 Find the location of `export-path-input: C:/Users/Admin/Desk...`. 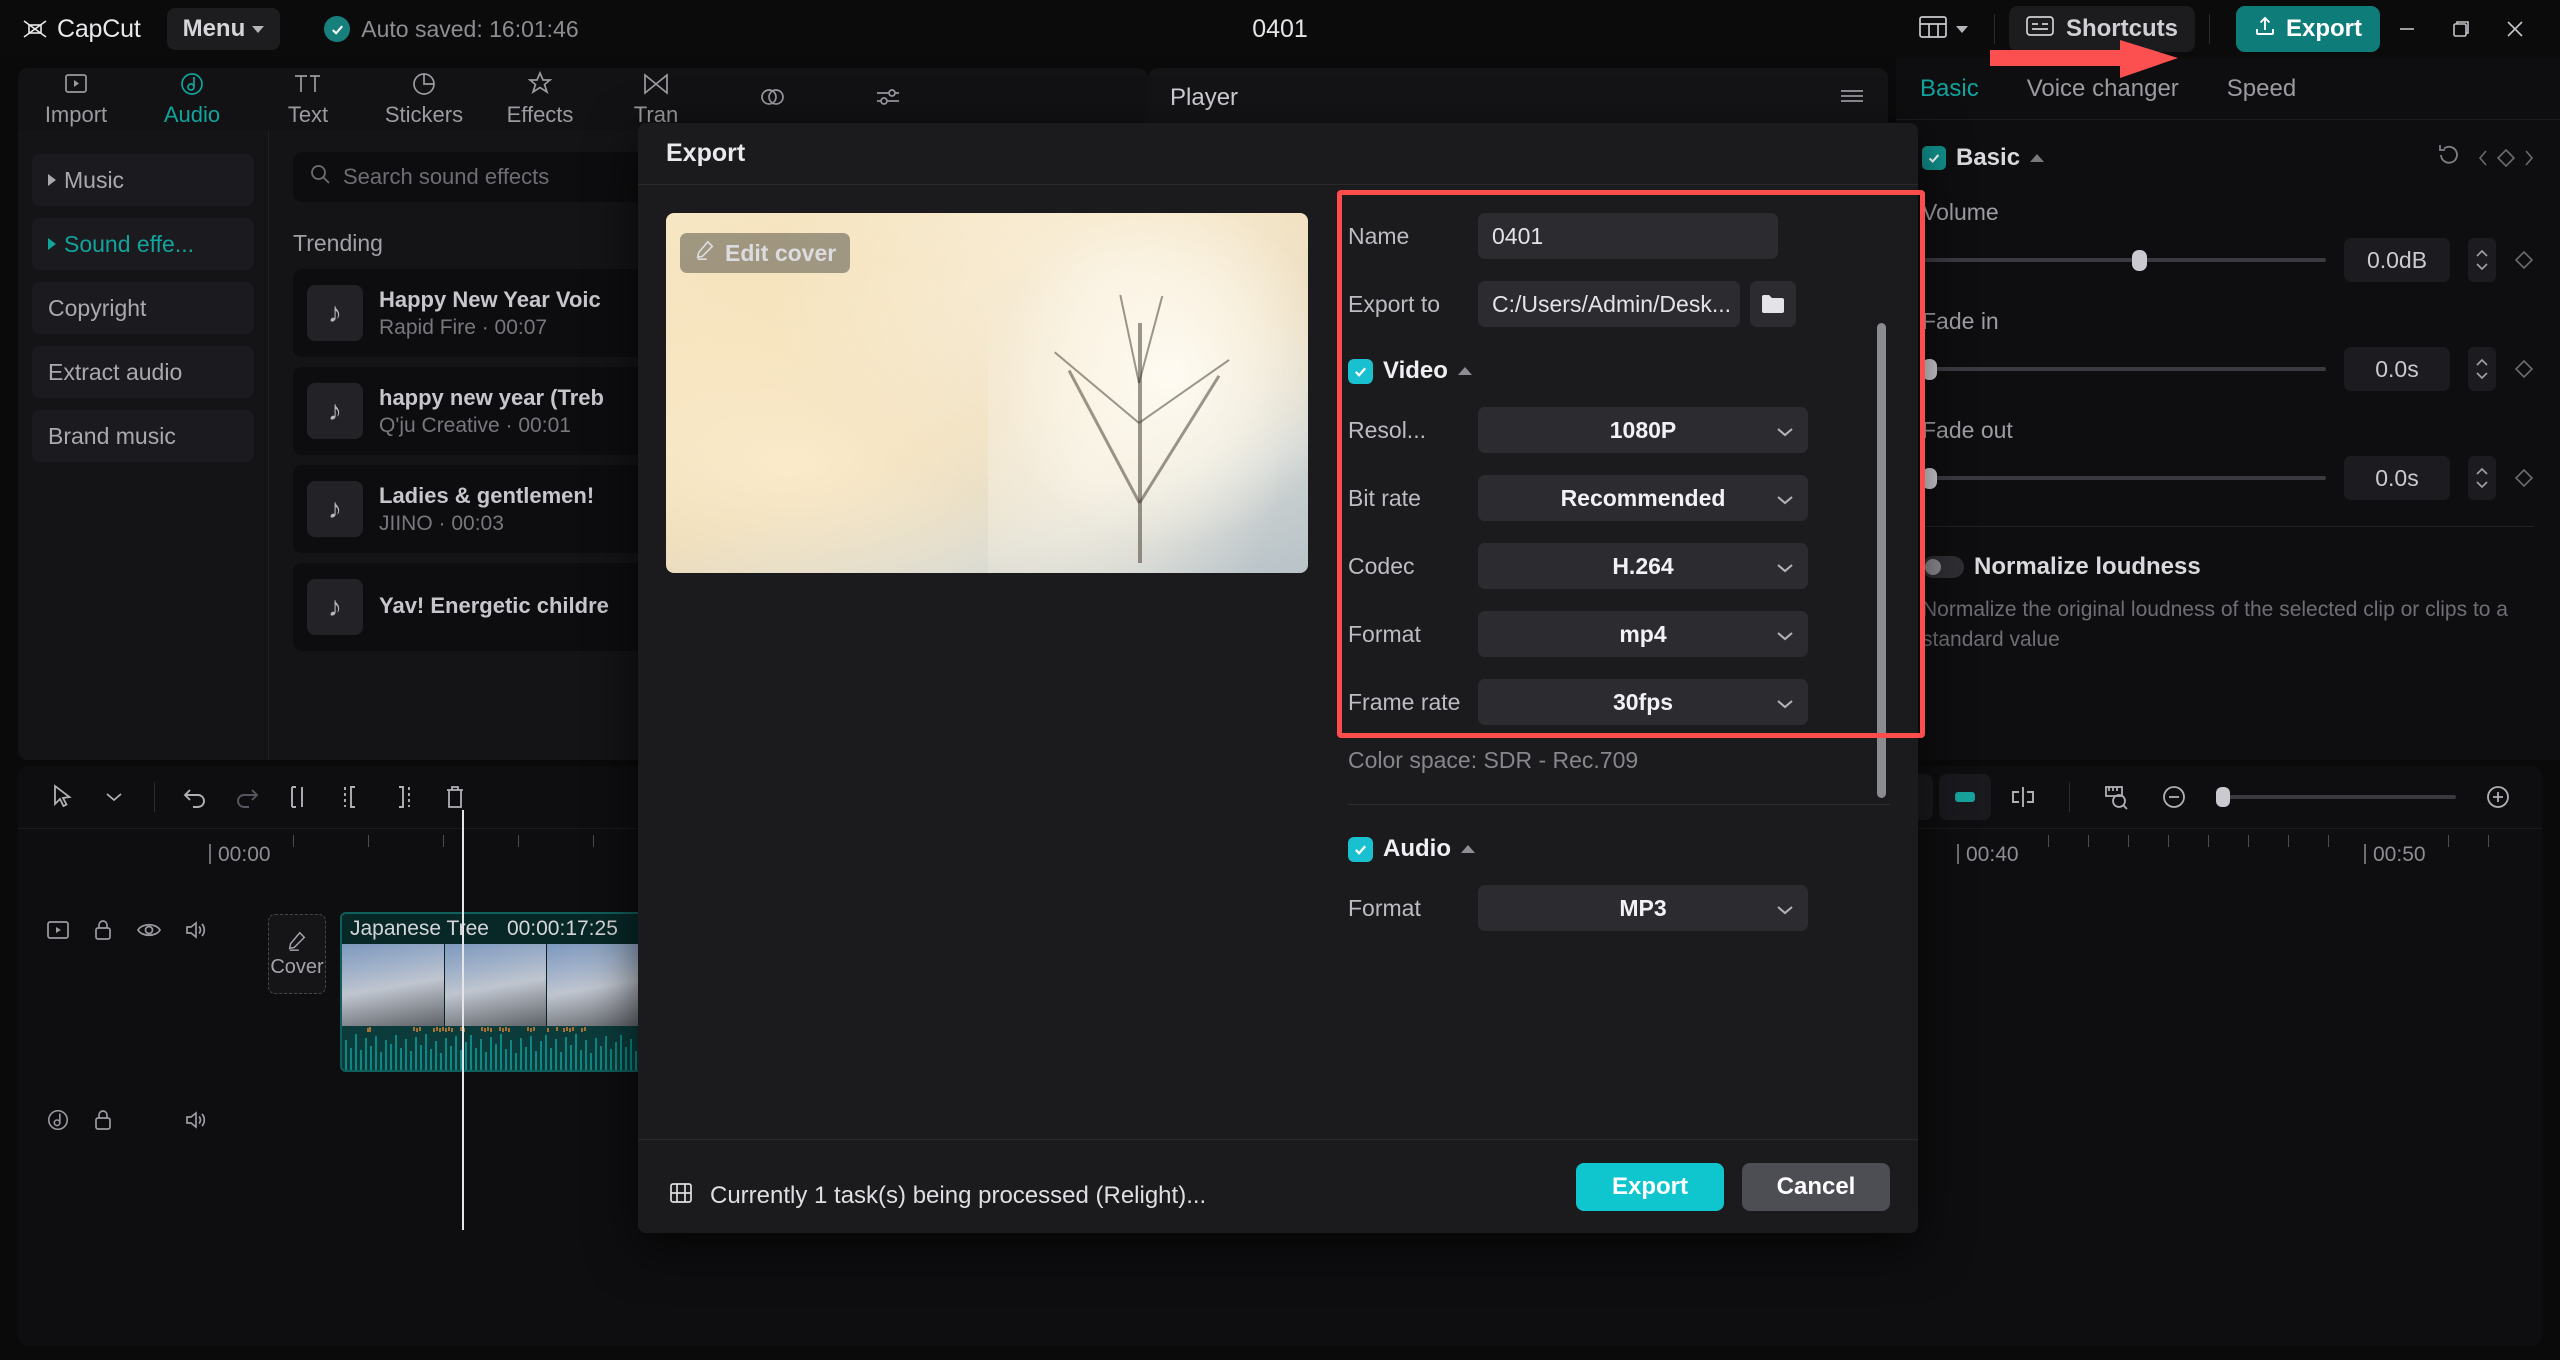

export-path-input: C:/Users/Admin/Desk... is located at coordinates (1609, 304).